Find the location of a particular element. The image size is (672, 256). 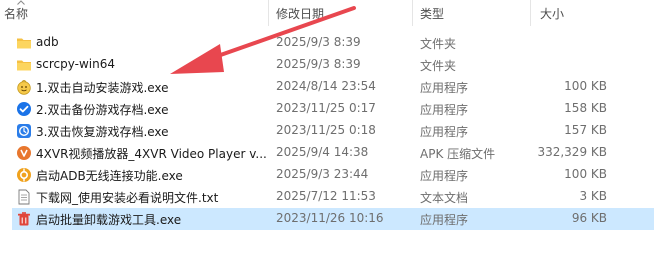

file-name: 1.双击自动安装游戏.exe is located at coordinates (102, 88).